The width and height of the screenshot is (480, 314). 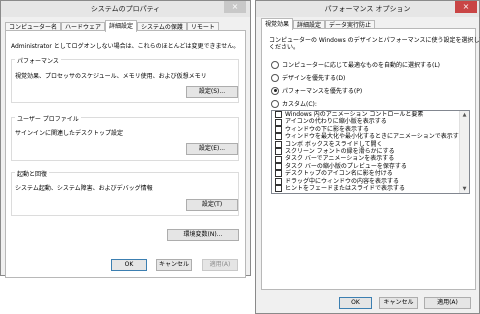 I want to click on list-item: タスク バーでアニメーションを表示する, so click(x=370, y=159).